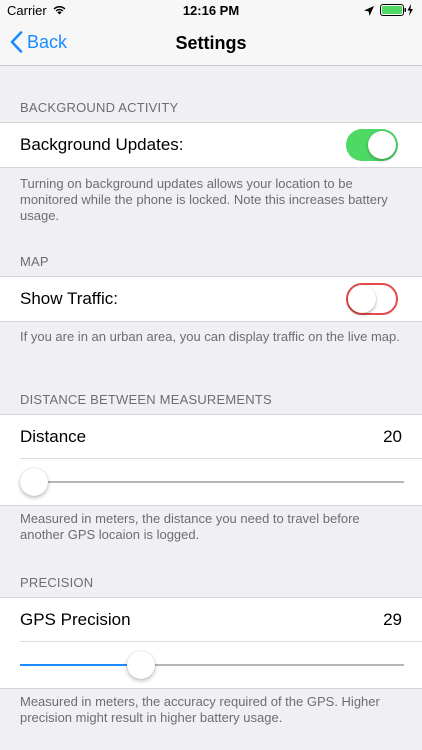 The image size is (422, 750). I want to click on precision-group: GPS Precision 29, so click(211, 643).